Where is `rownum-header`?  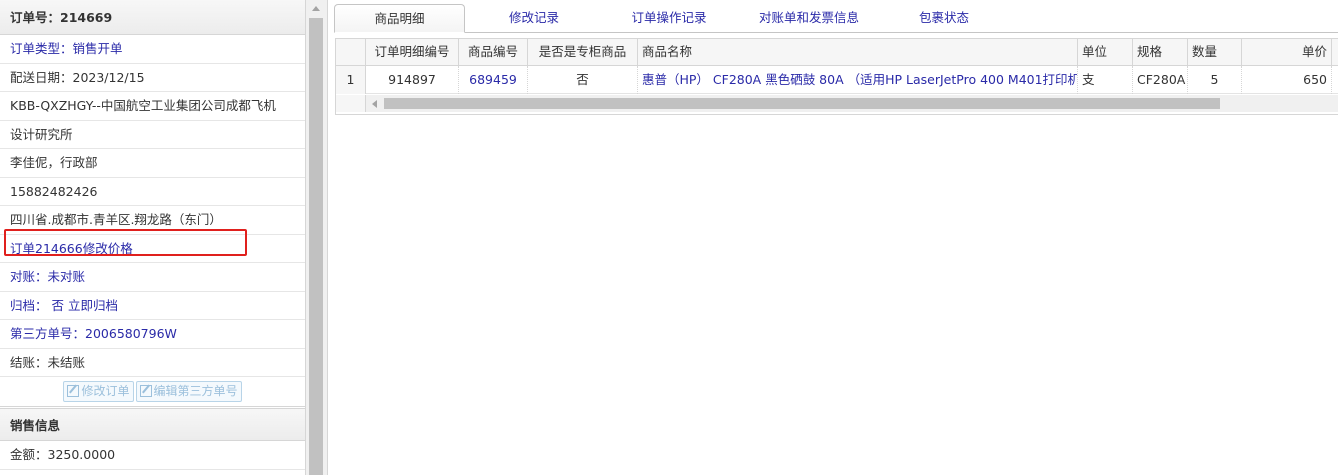
rownum-header is located at coordinates (351, 52).